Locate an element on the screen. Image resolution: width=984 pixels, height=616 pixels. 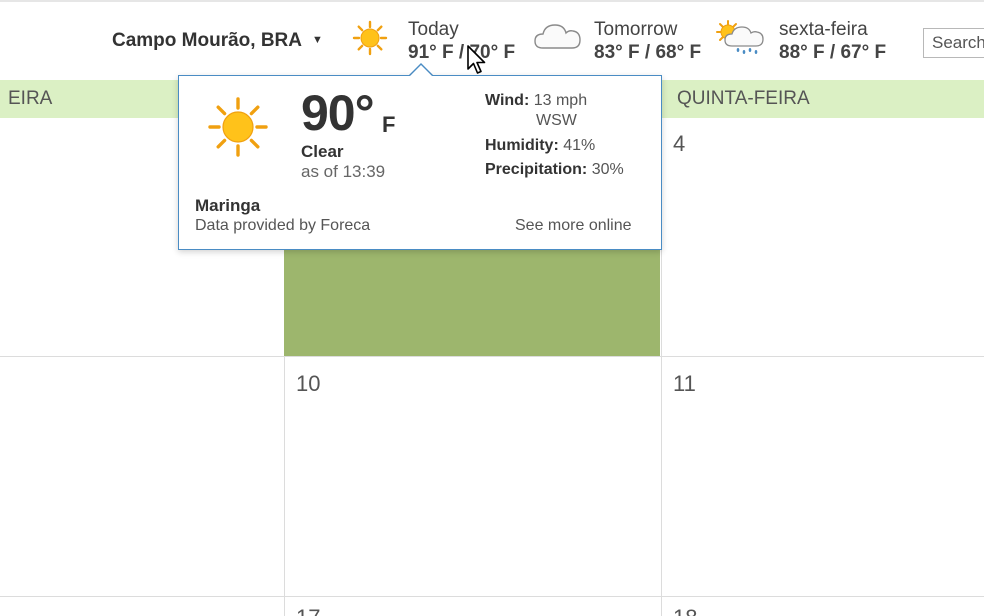
mouse-cursor-icon is located at coordinates (476, 59).